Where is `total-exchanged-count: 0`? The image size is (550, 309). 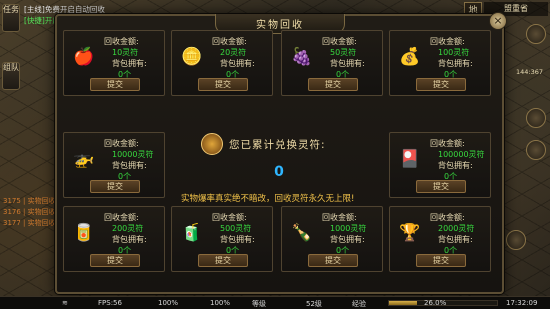
total-exchanged-count: 0 is located at coordinates (279, 172).